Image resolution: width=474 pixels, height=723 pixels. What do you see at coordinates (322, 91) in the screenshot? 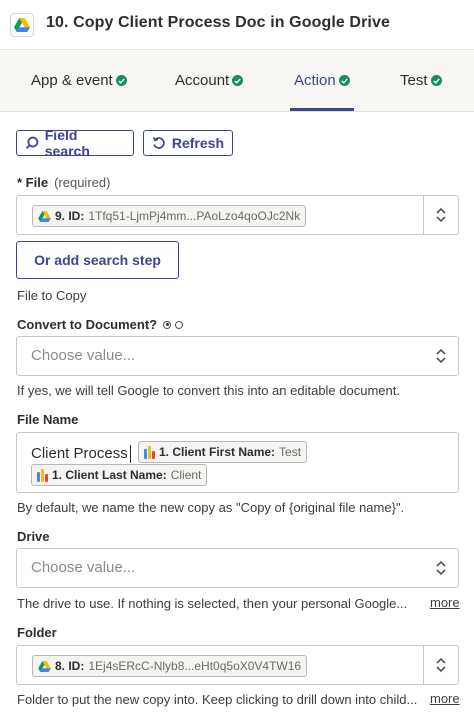
I see `tab-action: Action` at bounding box center [322, 91].